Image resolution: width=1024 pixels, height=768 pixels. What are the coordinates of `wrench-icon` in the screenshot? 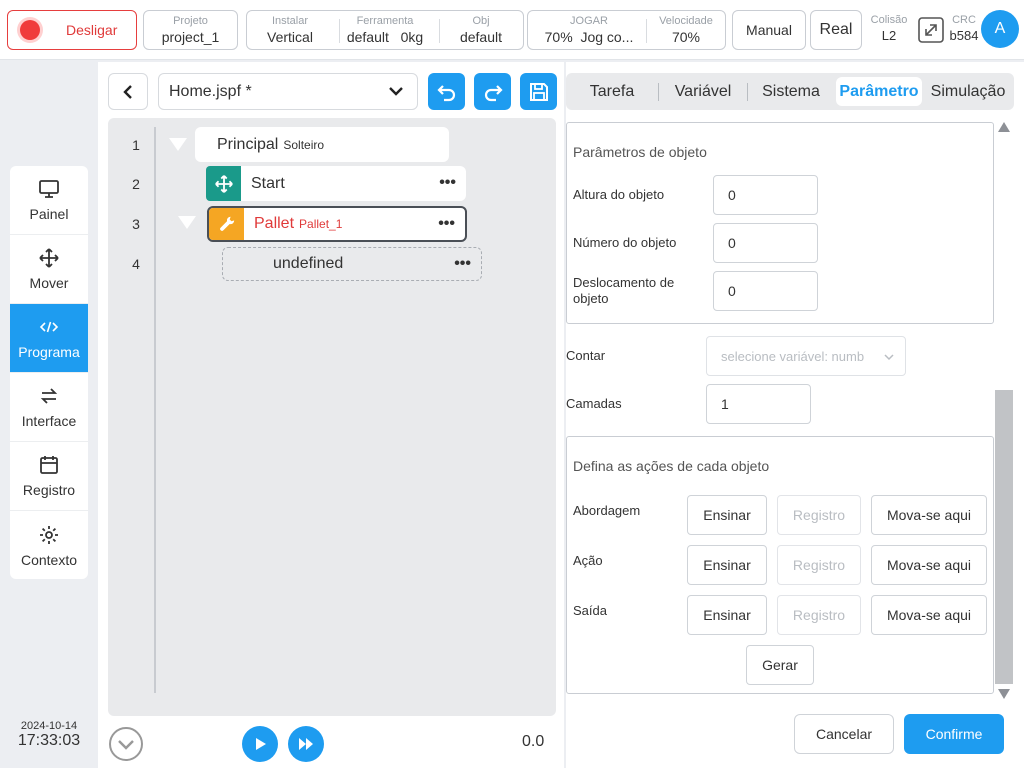 It's located at (226, 224).